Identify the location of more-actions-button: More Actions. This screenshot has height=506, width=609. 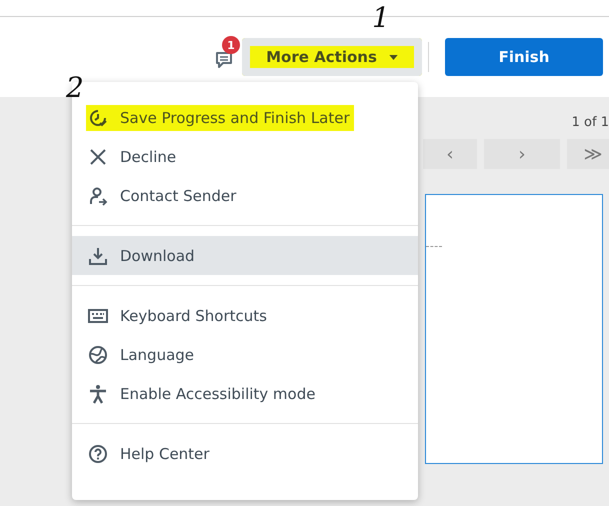
(332, 57).